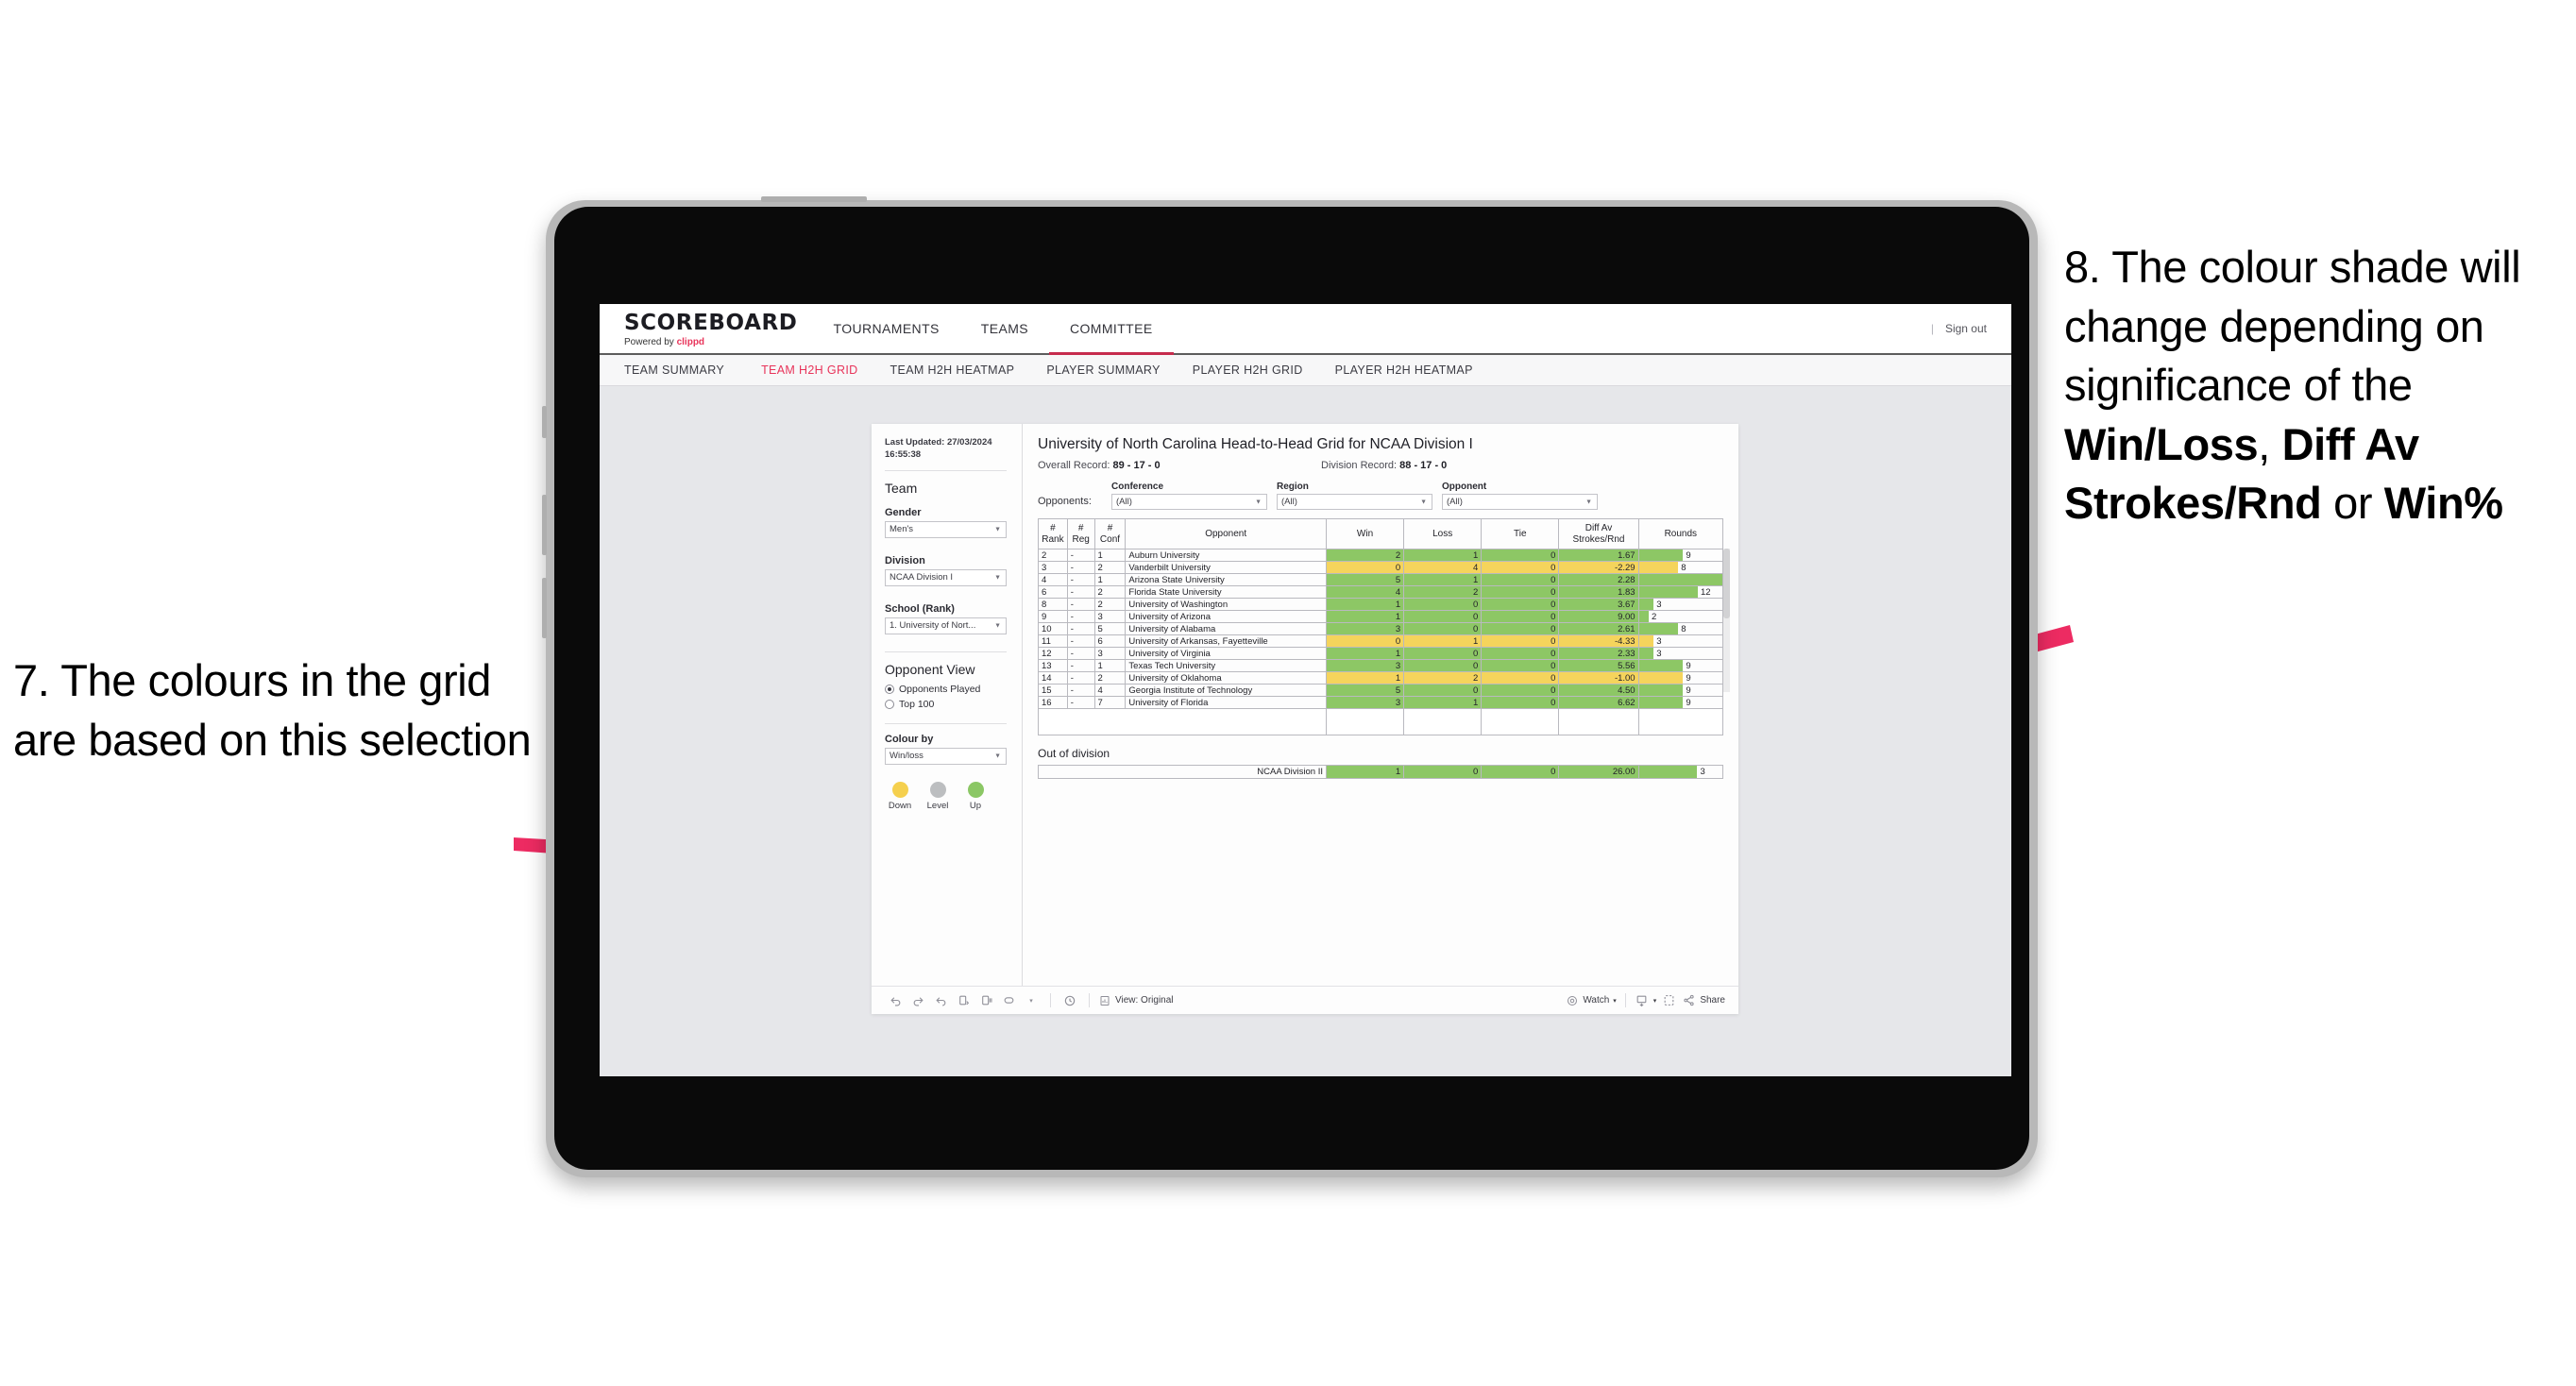  What do you see at coordinates (1381, 653) in the screenshot?
I see `table-row: 12-3 University of Virginia 1 0 0 2.33 3` at bounding box center [1381, 653].